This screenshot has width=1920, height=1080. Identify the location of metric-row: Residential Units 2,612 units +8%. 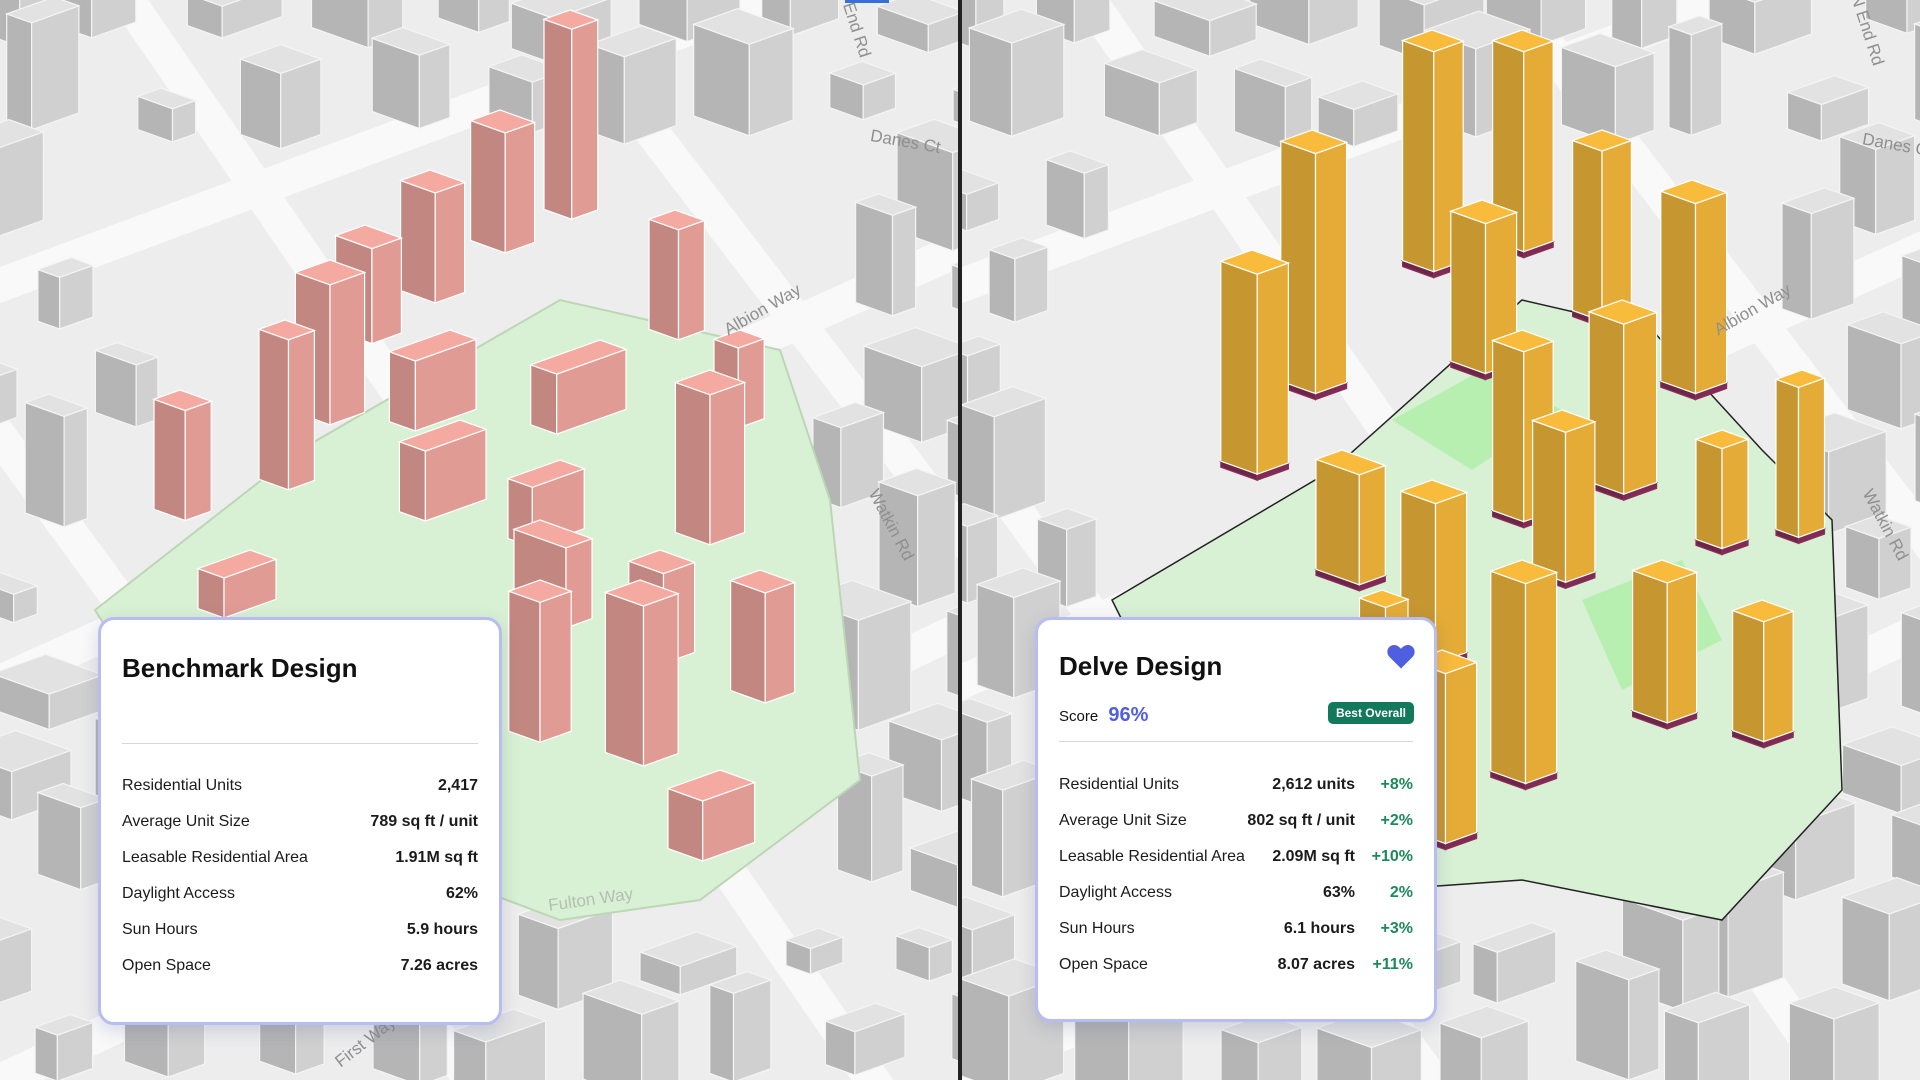
(1236, 785).